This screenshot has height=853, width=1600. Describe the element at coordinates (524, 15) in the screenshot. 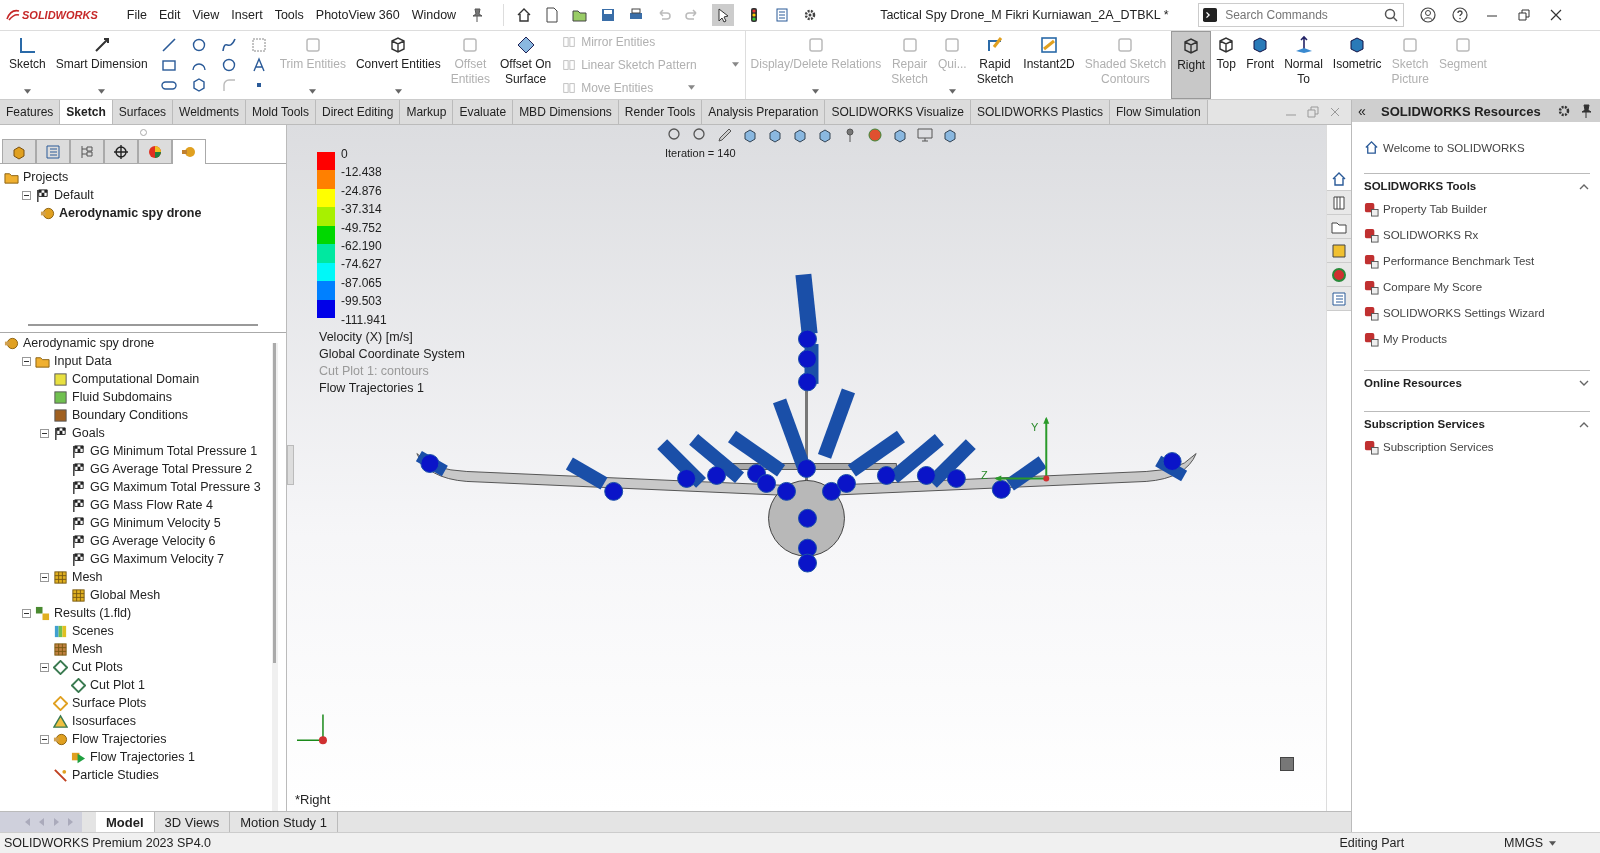

I see `home-icon` at that location.